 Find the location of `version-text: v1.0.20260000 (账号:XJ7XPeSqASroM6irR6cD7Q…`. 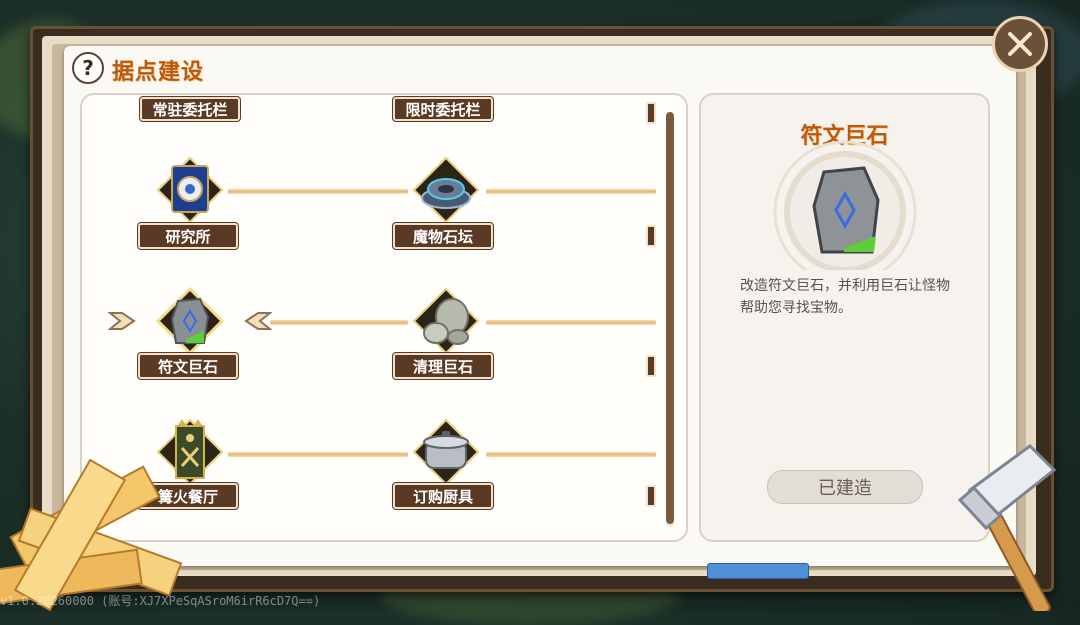

version-text: v1.0.20260000 (账号:XJ7XPeSqASroM6irR6cD7Q… is located at coordinates (160, 601).